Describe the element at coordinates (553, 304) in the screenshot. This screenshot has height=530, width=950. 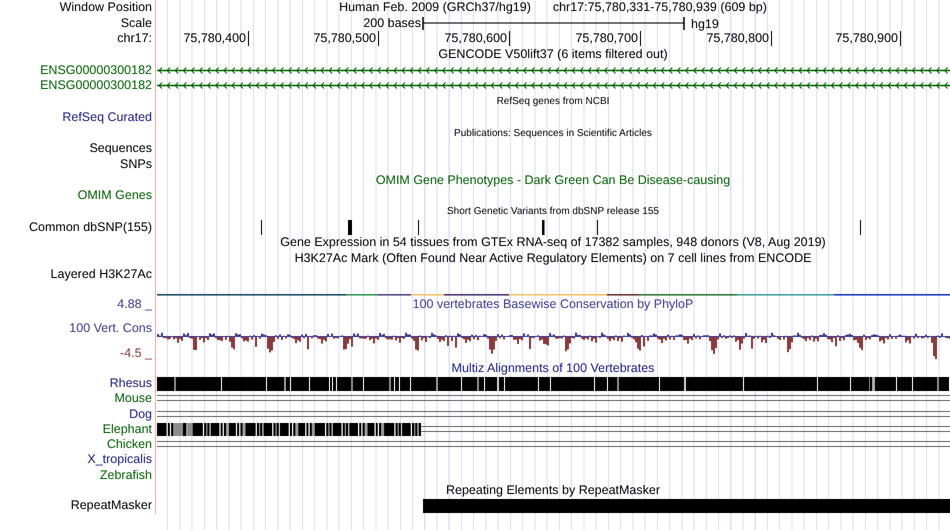
I see `track-title: 100 vertebrates Basewise Conservation by PhyloP` at that location.